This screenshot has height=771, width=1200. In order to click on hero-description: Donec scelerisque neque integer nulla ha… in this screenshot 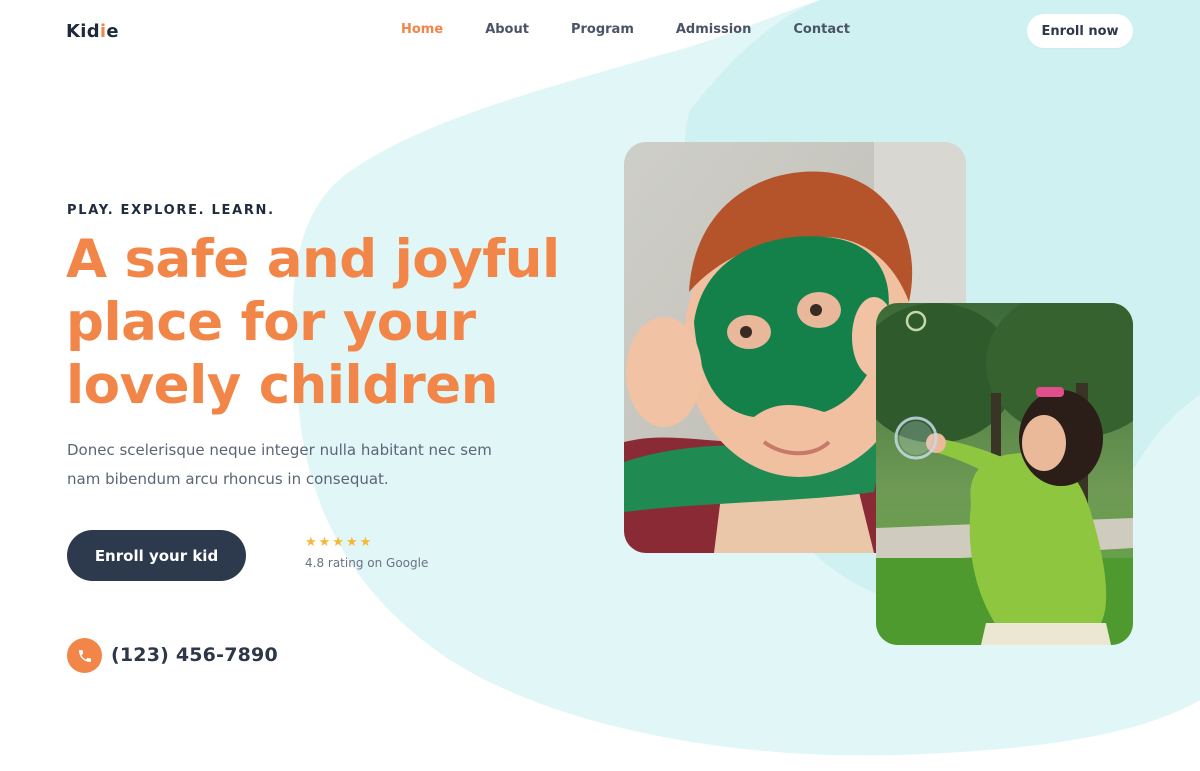, I will do `click(279, 464)`.